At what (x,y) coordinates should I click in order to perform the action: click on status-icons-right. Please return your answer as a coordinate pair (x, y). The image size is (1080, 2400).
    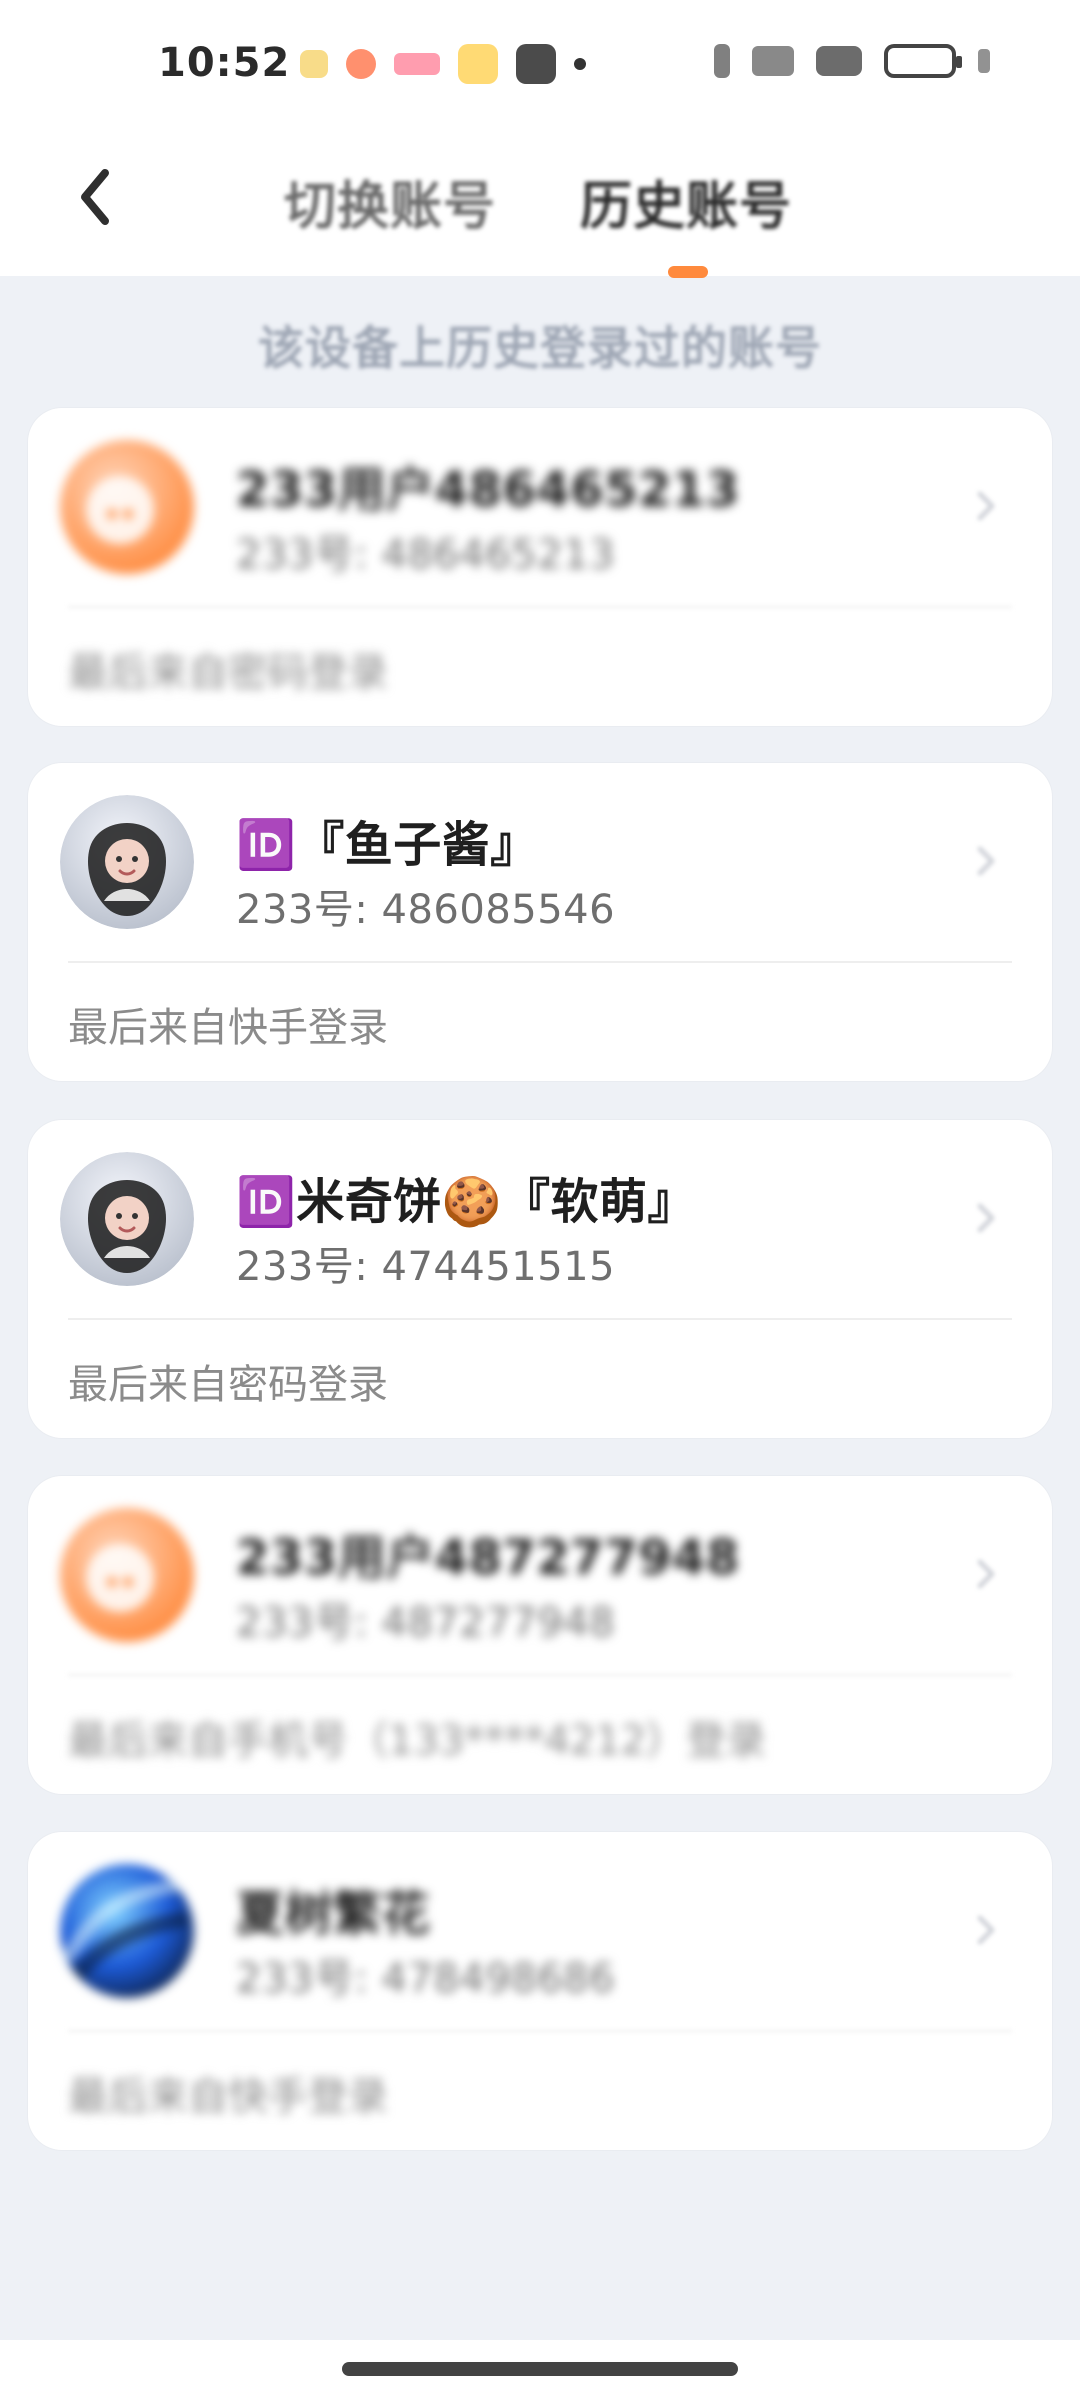
    Looking at the image, I should click on (852, 61).